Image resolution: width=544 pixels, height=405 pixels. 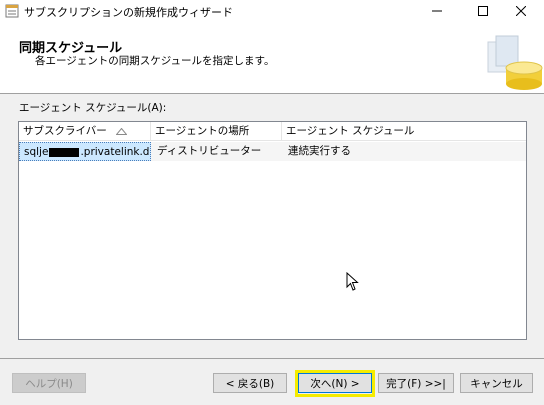 I want to click on close-icon, so click(x=521, y=11).